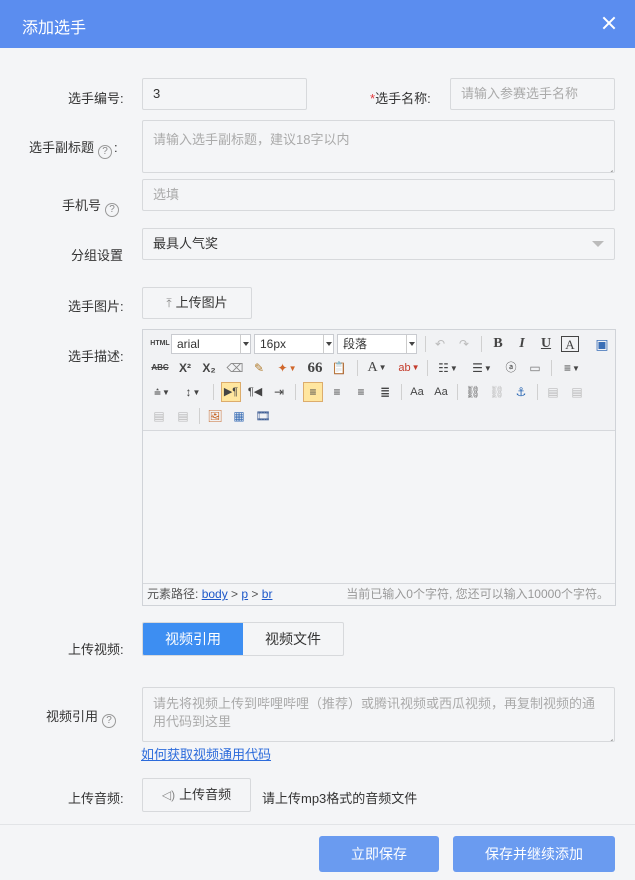 This screenshot has width=635, height=880. What do you see at coordinates (378, 195) in the screenshot?
I see `phone-input: 选填` at bounding box center [378, 195].